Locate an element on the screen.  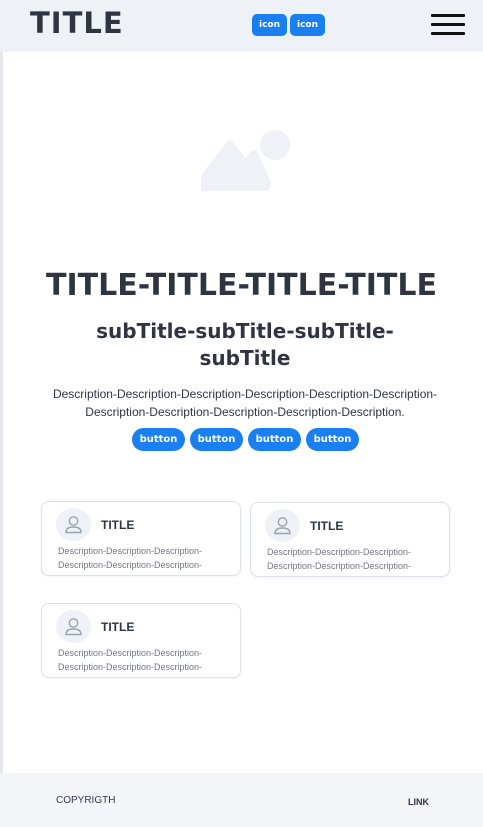
brand-title: TITLE is located at coordinates (77, 23).